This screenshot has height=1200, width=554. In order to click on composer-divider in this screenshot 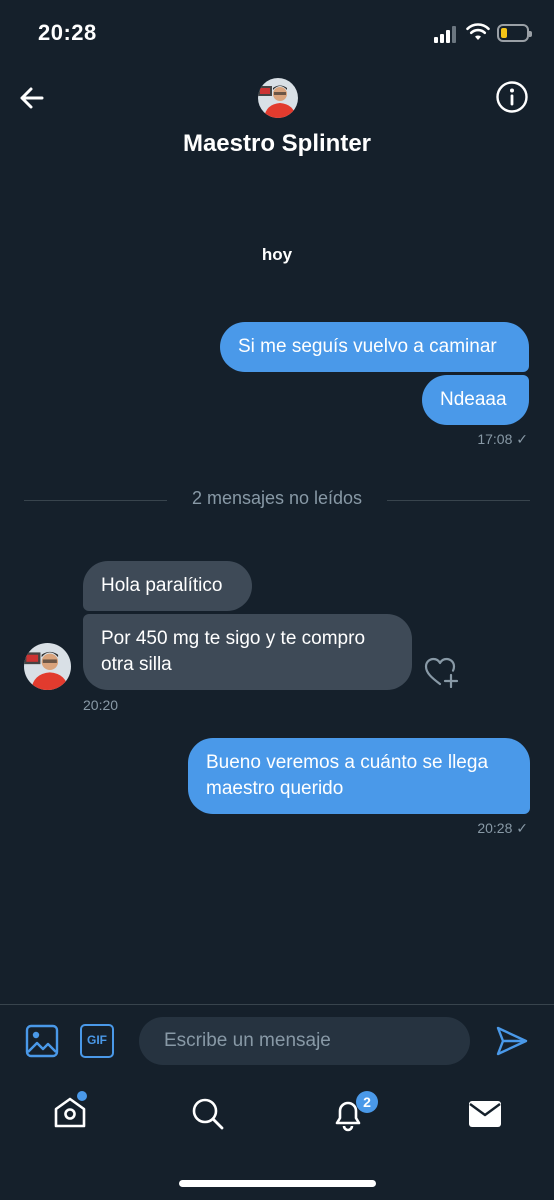, I will do `click(277, 1004)`.